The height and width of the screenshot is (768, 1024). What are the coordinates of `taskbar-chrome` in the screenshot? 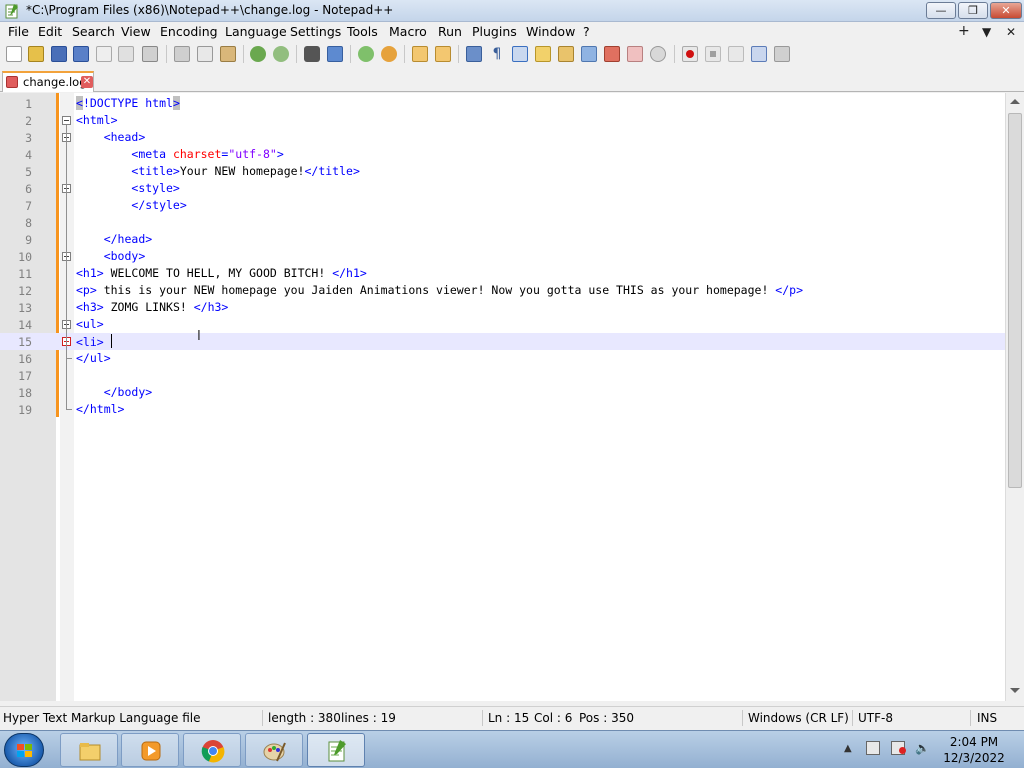 It's located at (212, 750).